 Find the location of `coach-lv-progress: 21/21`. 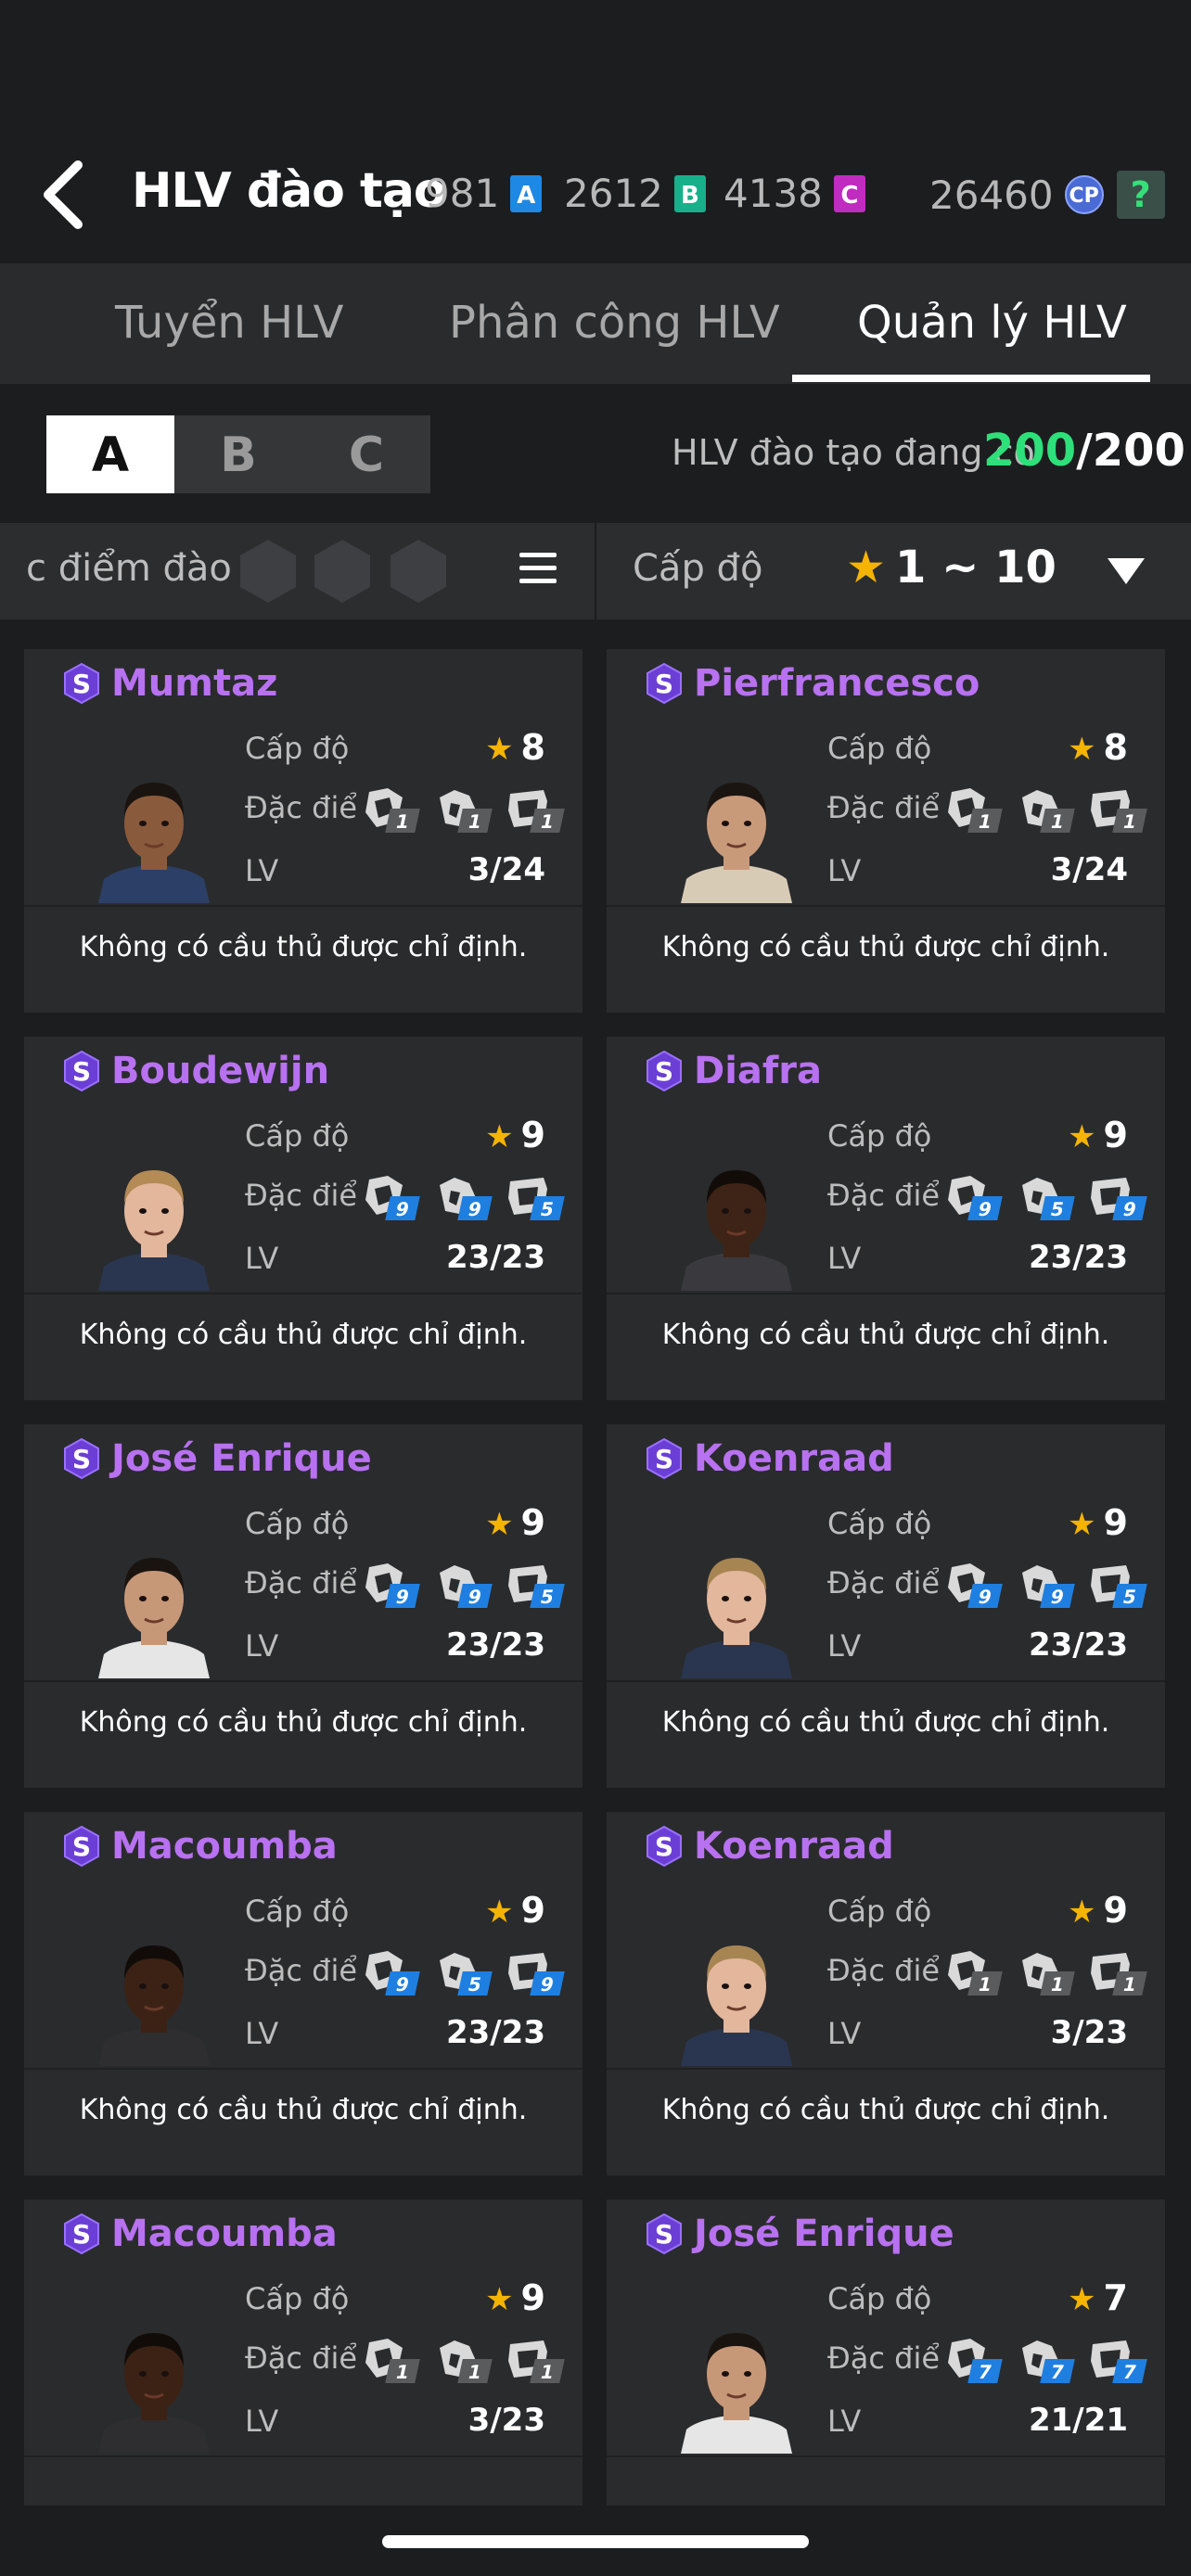

coach-lv-progress: 21/21 is located at coordinates (1078, 2420).